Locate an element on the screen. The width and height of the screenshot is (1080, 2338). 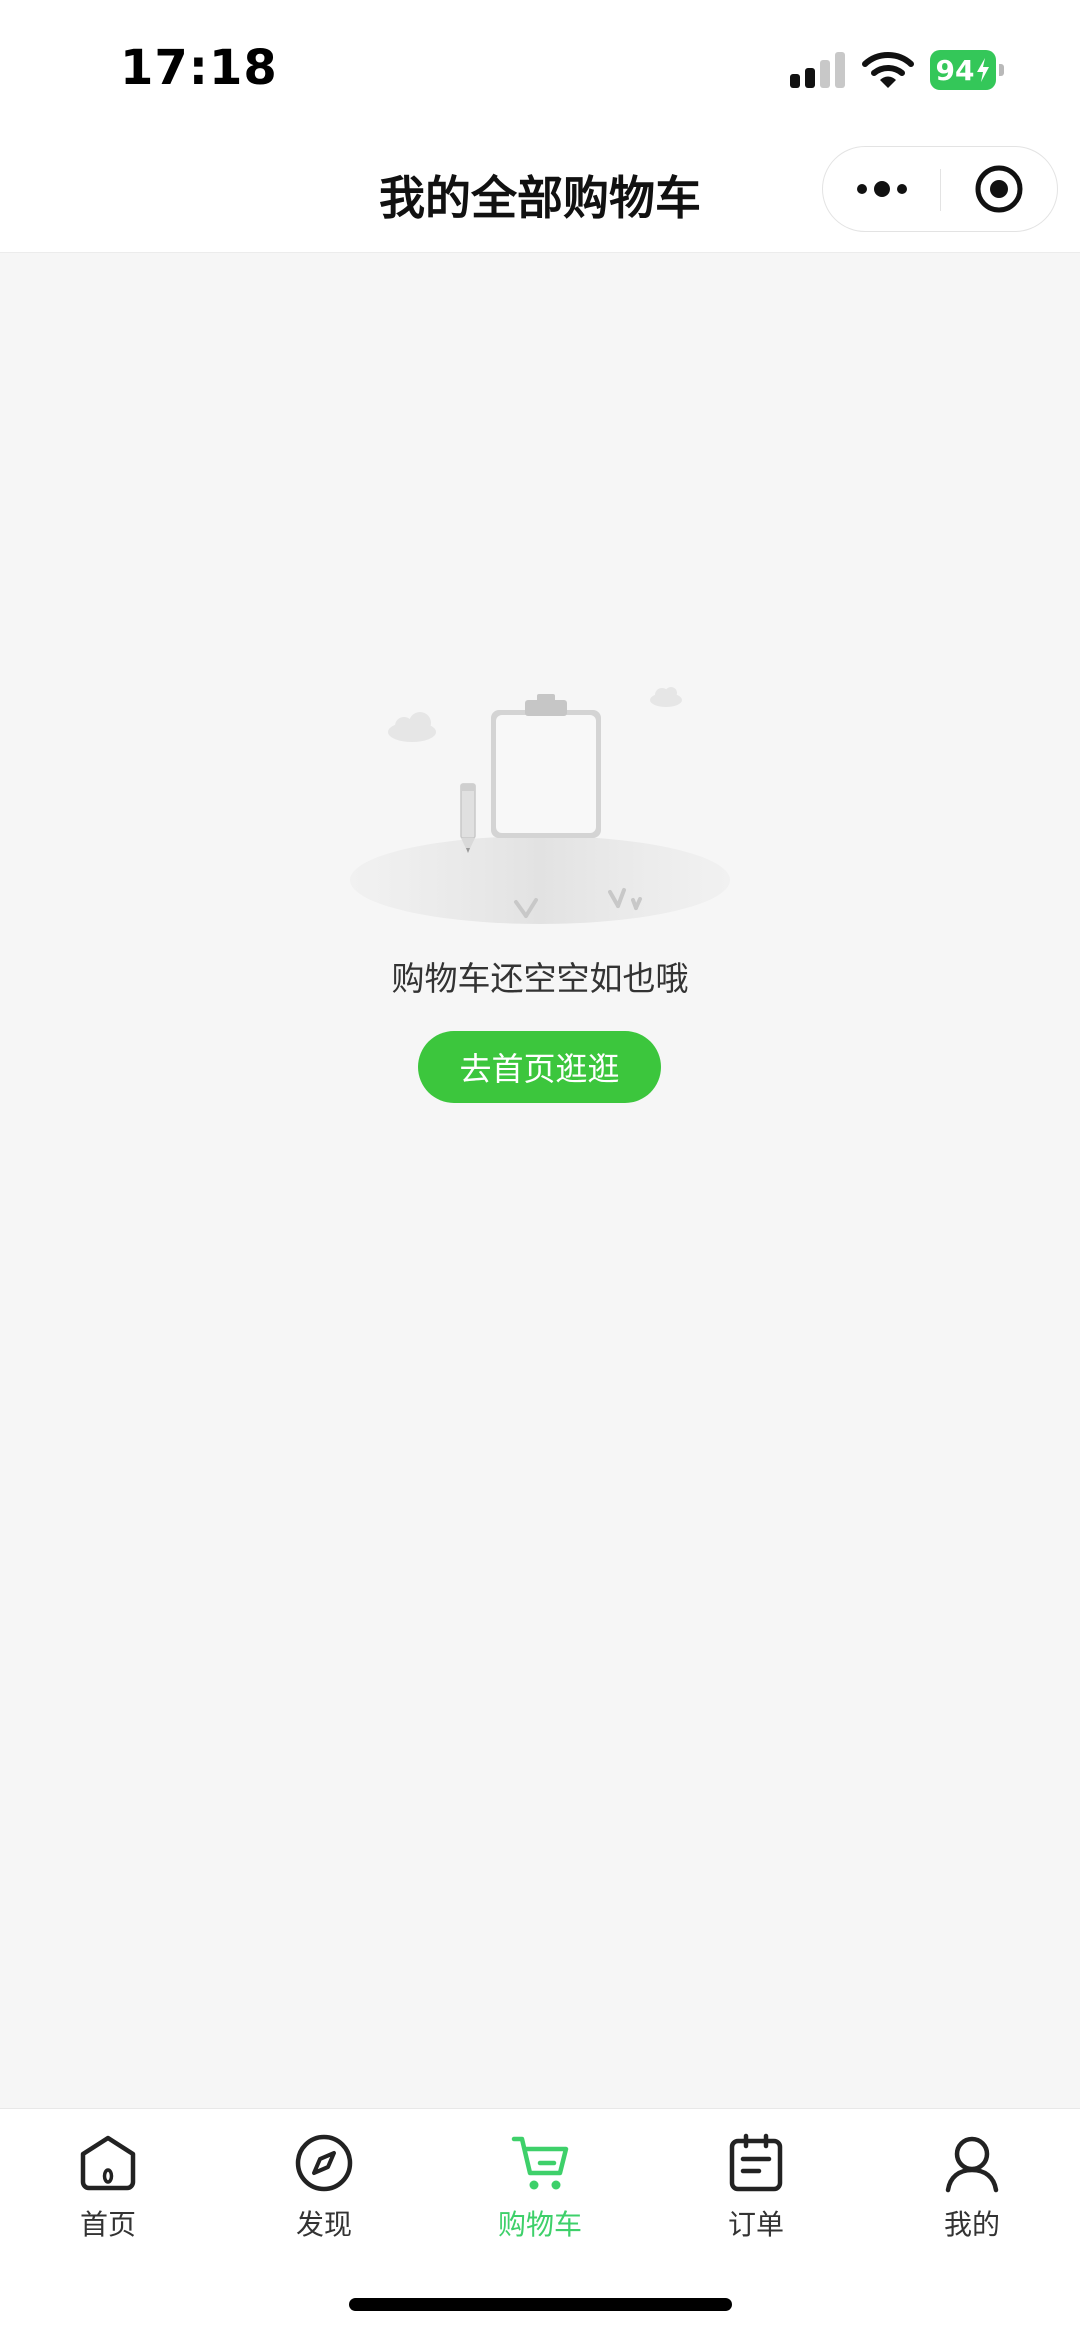
status-time: 17:18 is located at coordinates (199, 68).